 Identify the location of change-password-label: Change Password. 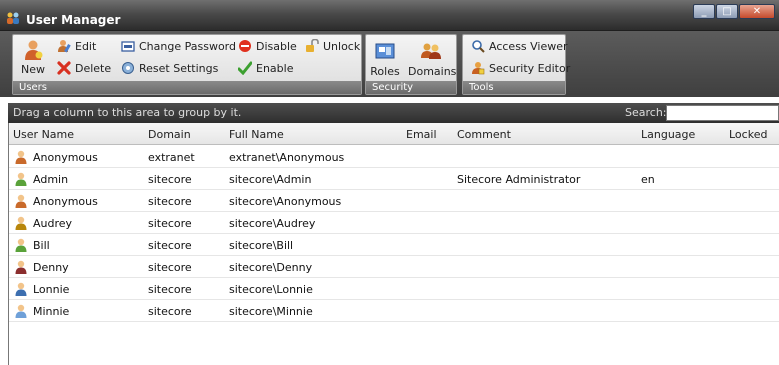
(187, 46).